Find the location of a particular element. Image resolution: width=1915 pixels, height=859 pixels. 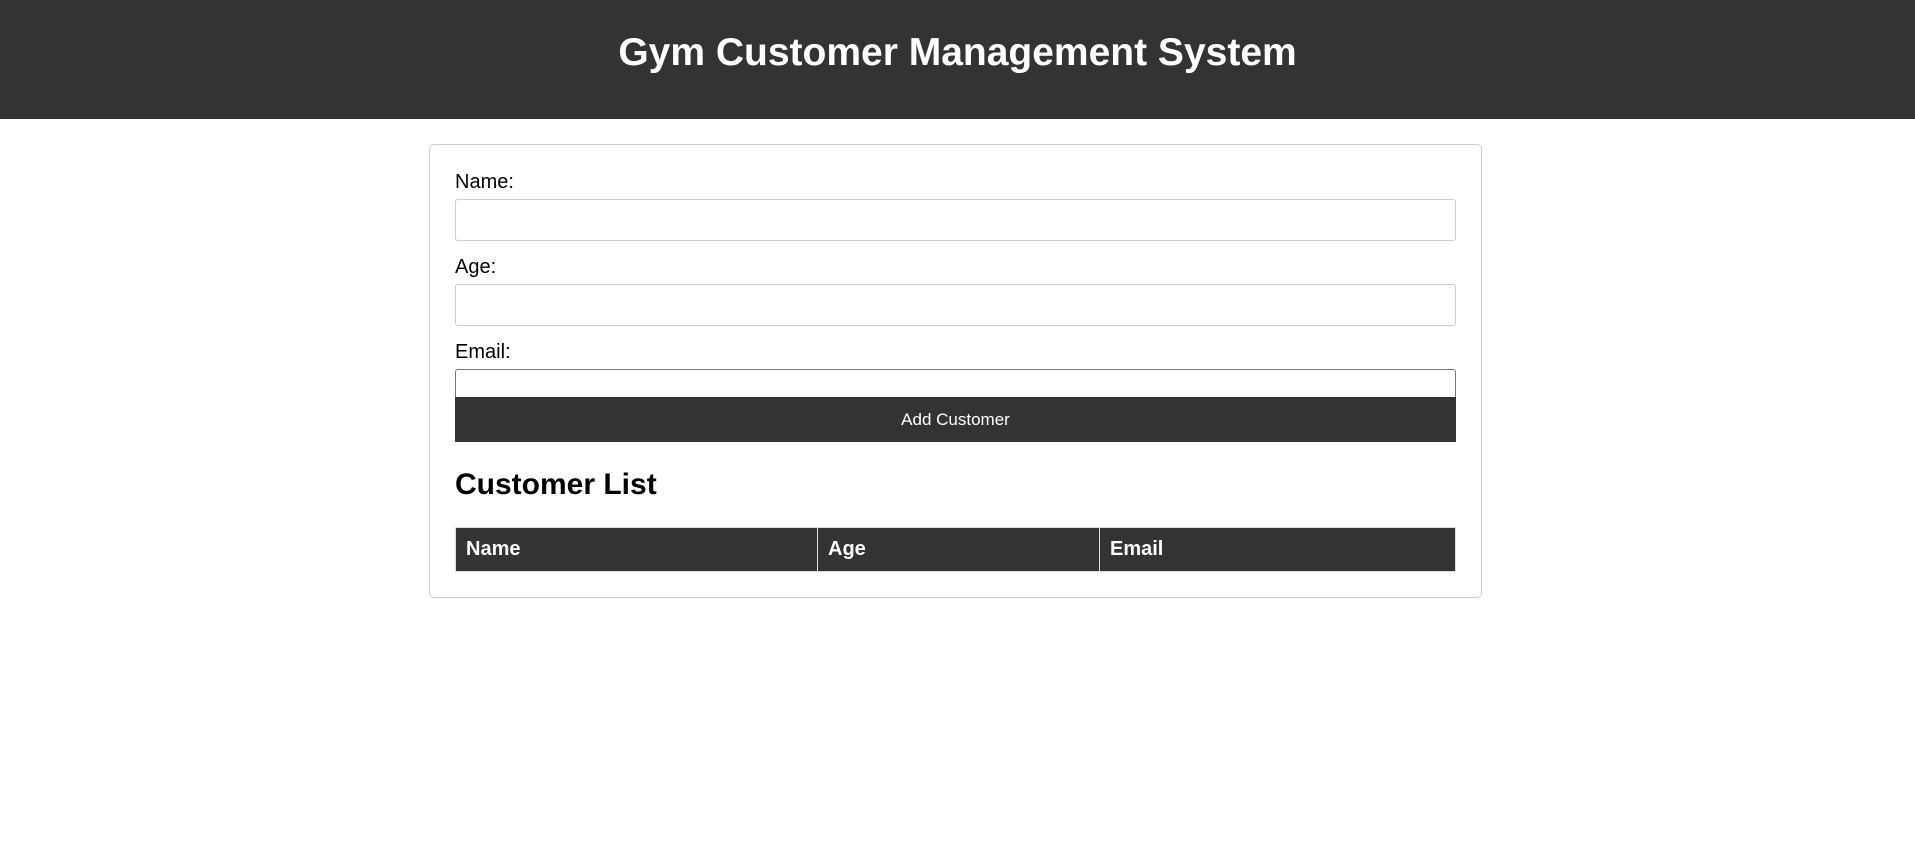

customer-list-title: Customer List is located at coordinates (556, 484).